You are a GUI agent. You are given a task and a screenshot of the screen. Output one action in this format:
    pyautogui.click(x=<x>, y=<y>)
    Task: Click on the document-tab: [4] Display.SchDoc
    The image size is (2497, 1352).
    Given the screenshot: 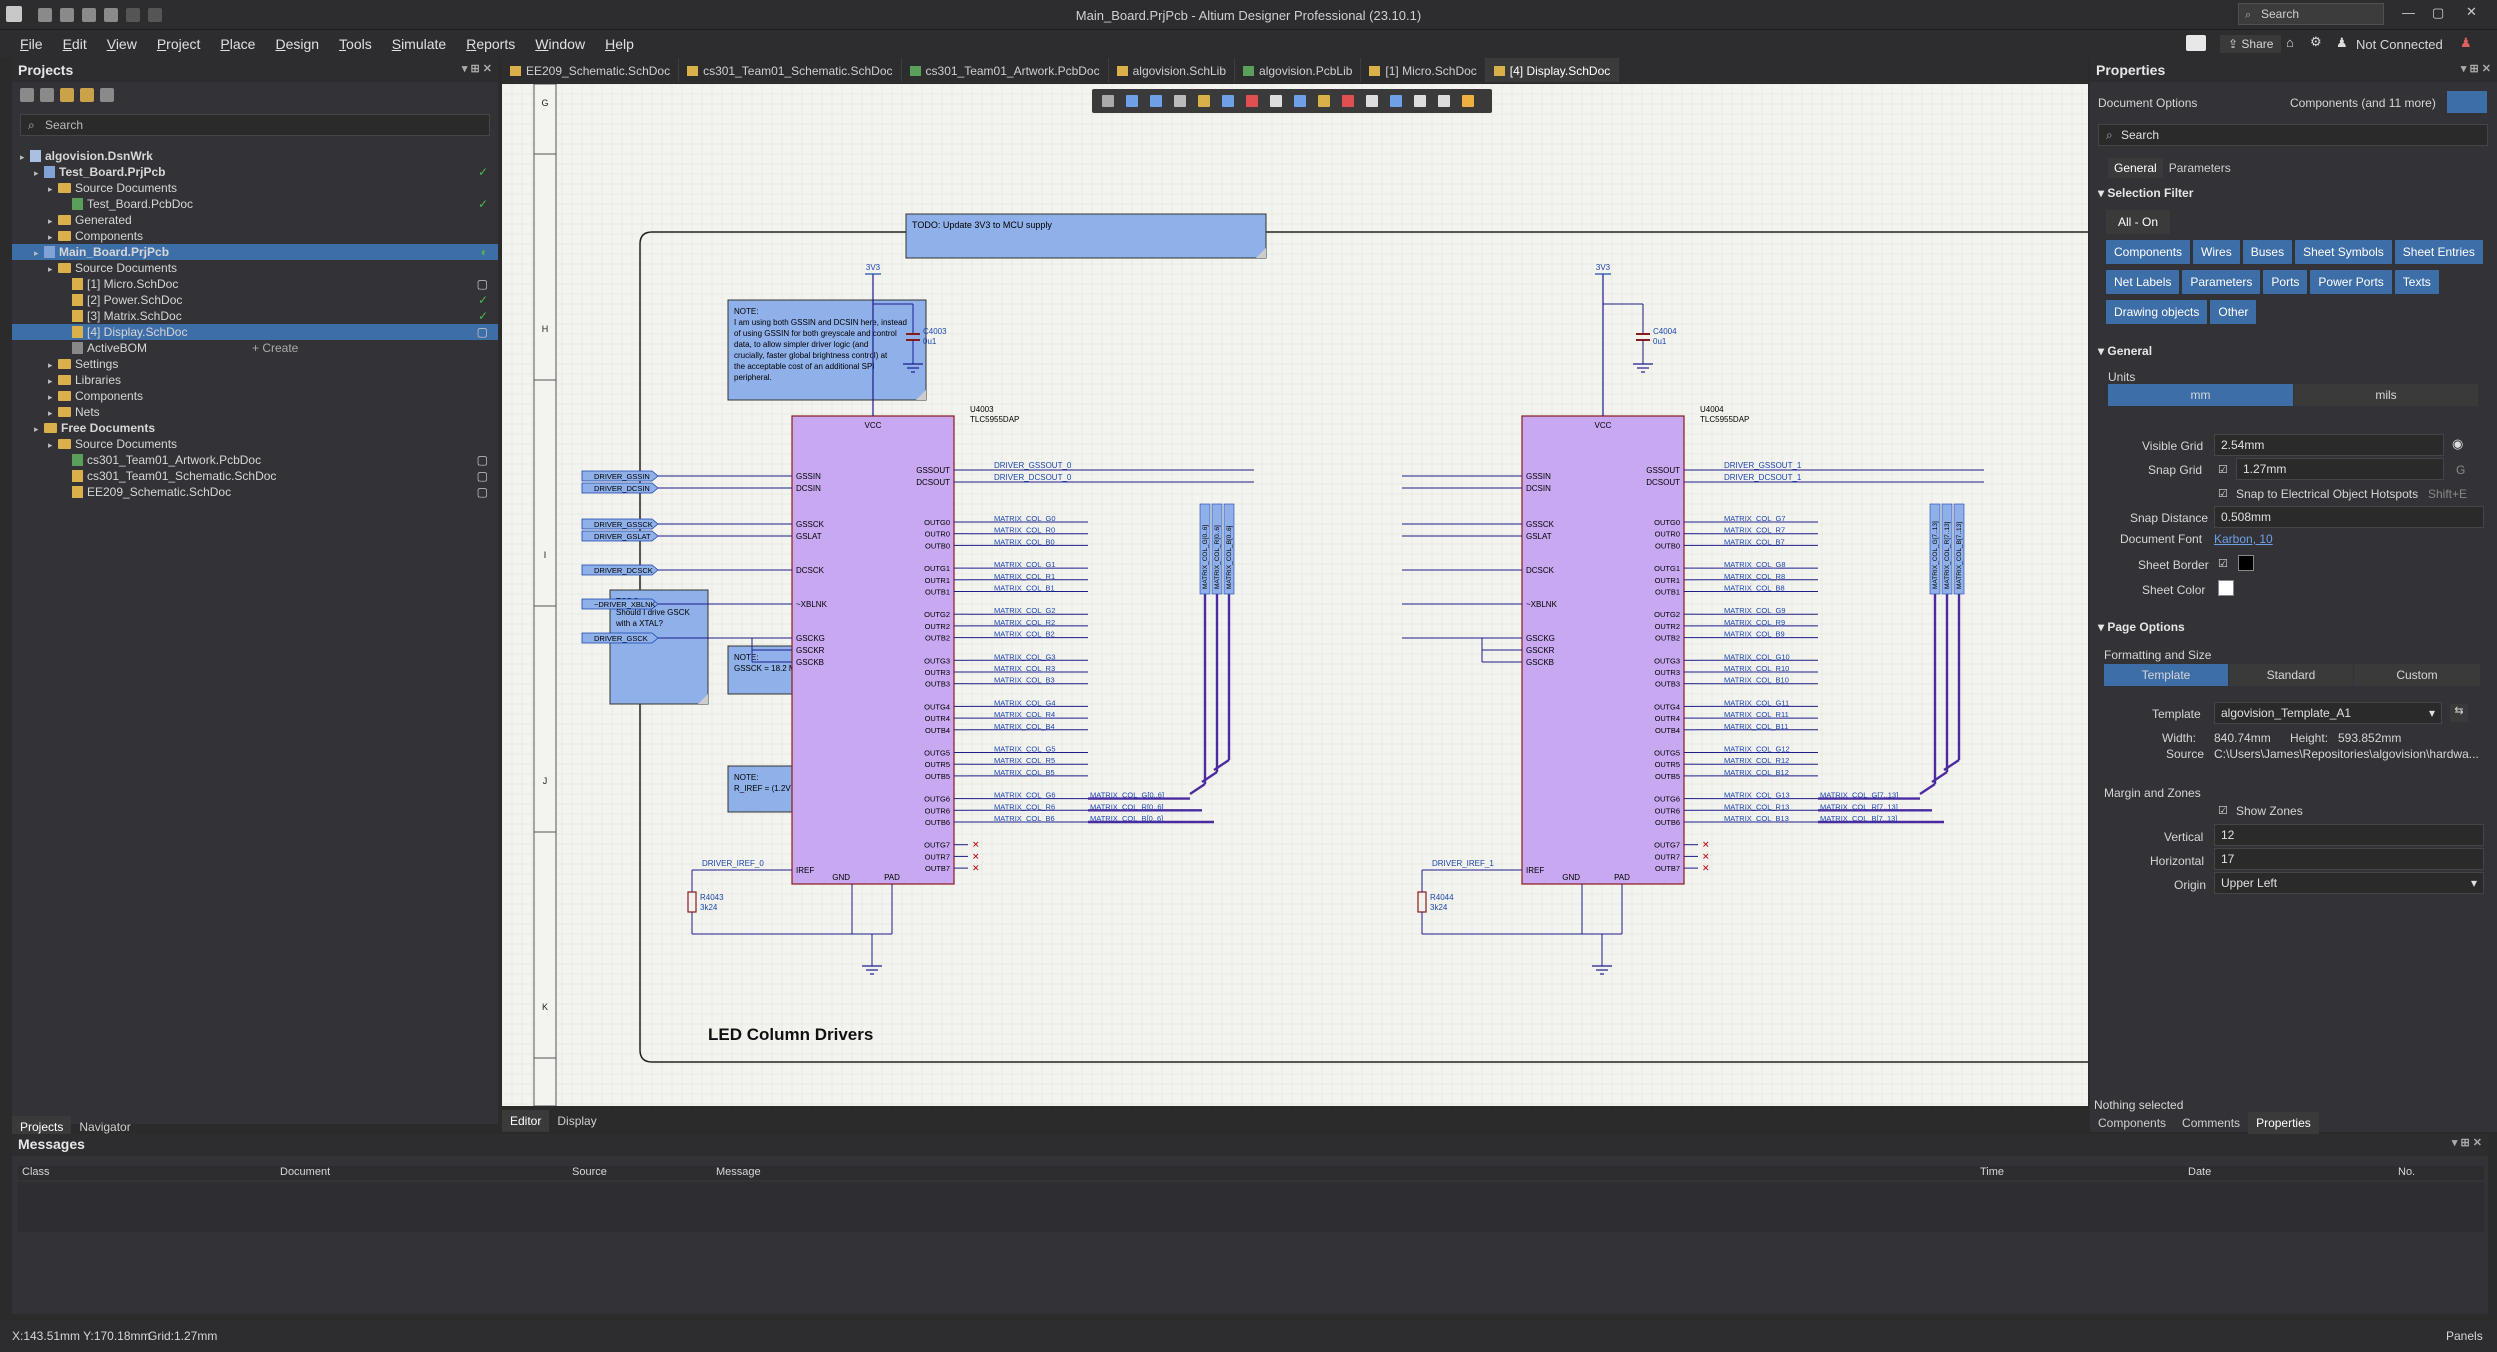 What is the action you would take?
    pyautogui.click(x=1552, y=70)
    